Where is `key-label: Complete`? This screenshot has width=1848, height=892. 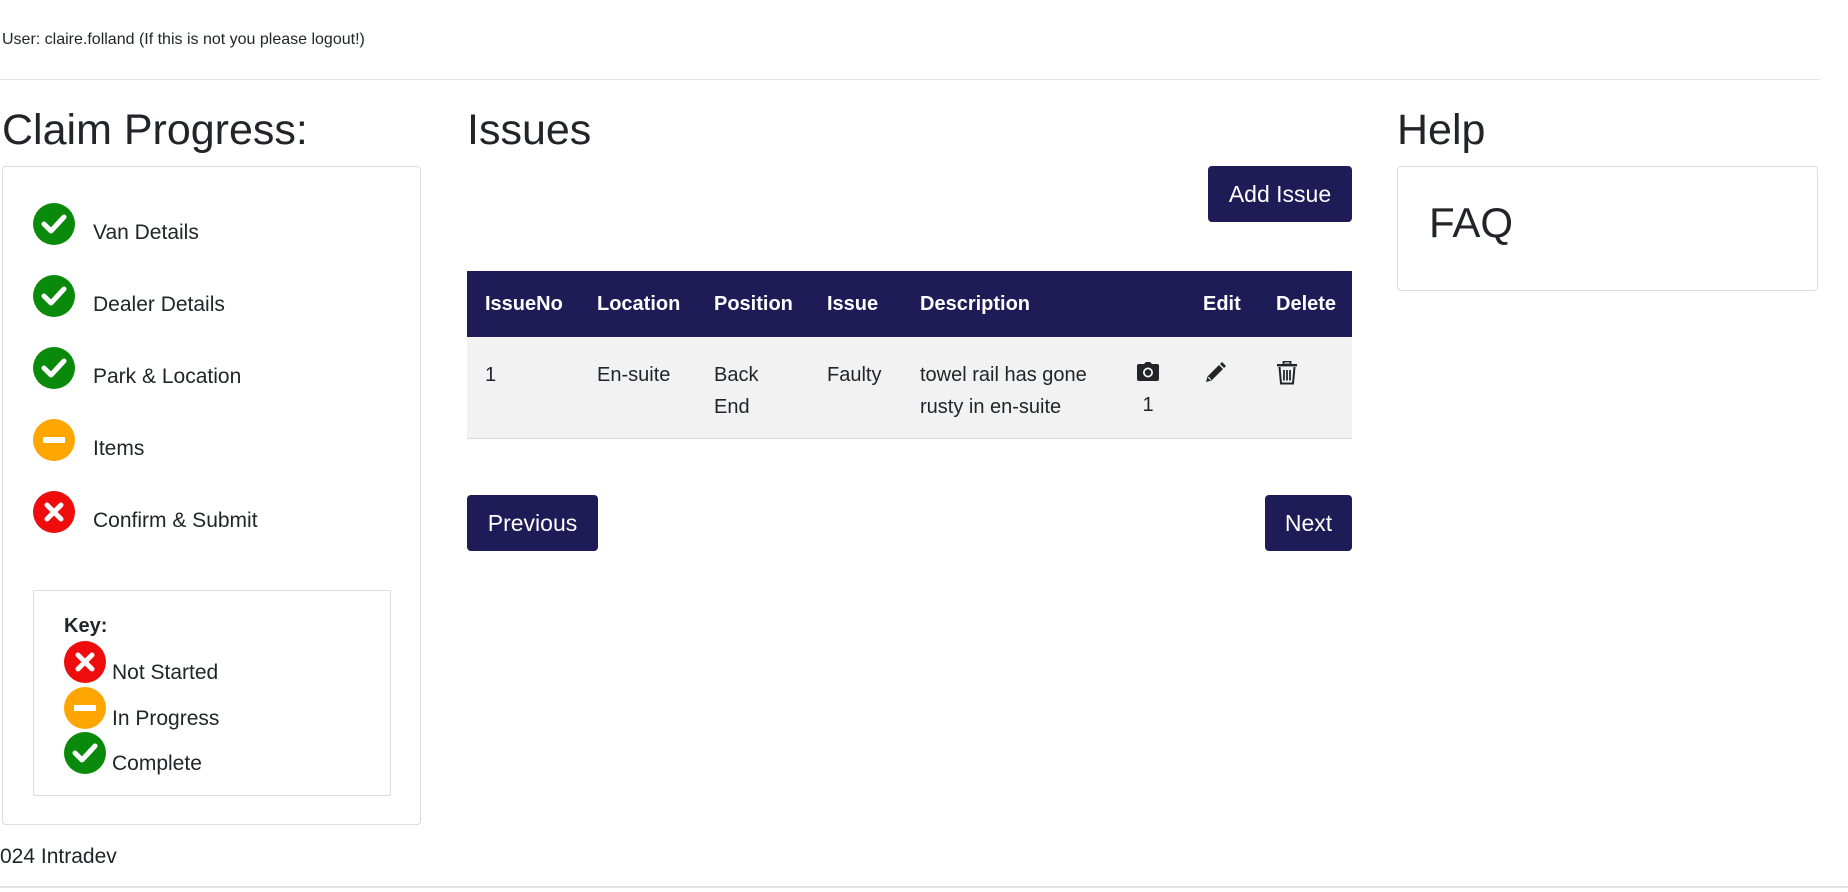
key-label: Complete is located at coordinates (157, 763).